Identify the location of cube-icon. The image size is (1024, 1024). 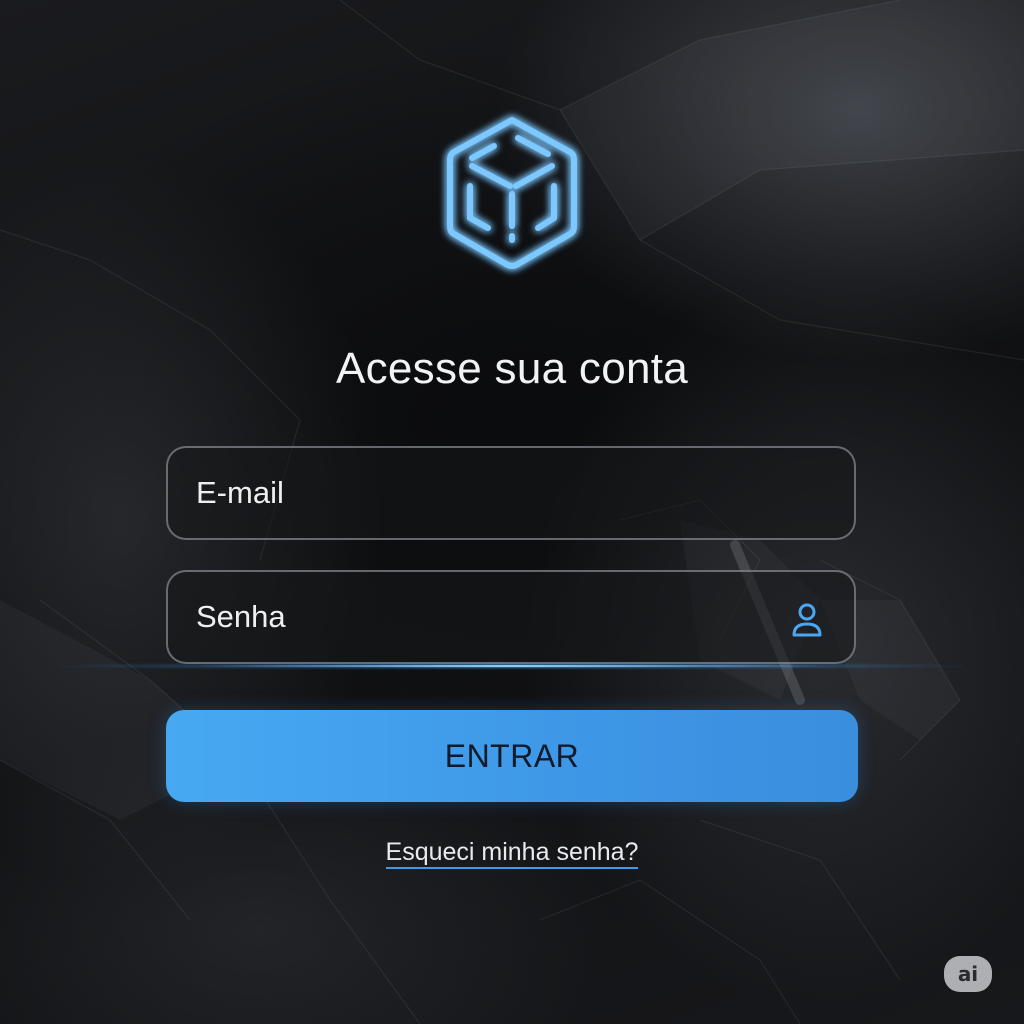
(512, 193).